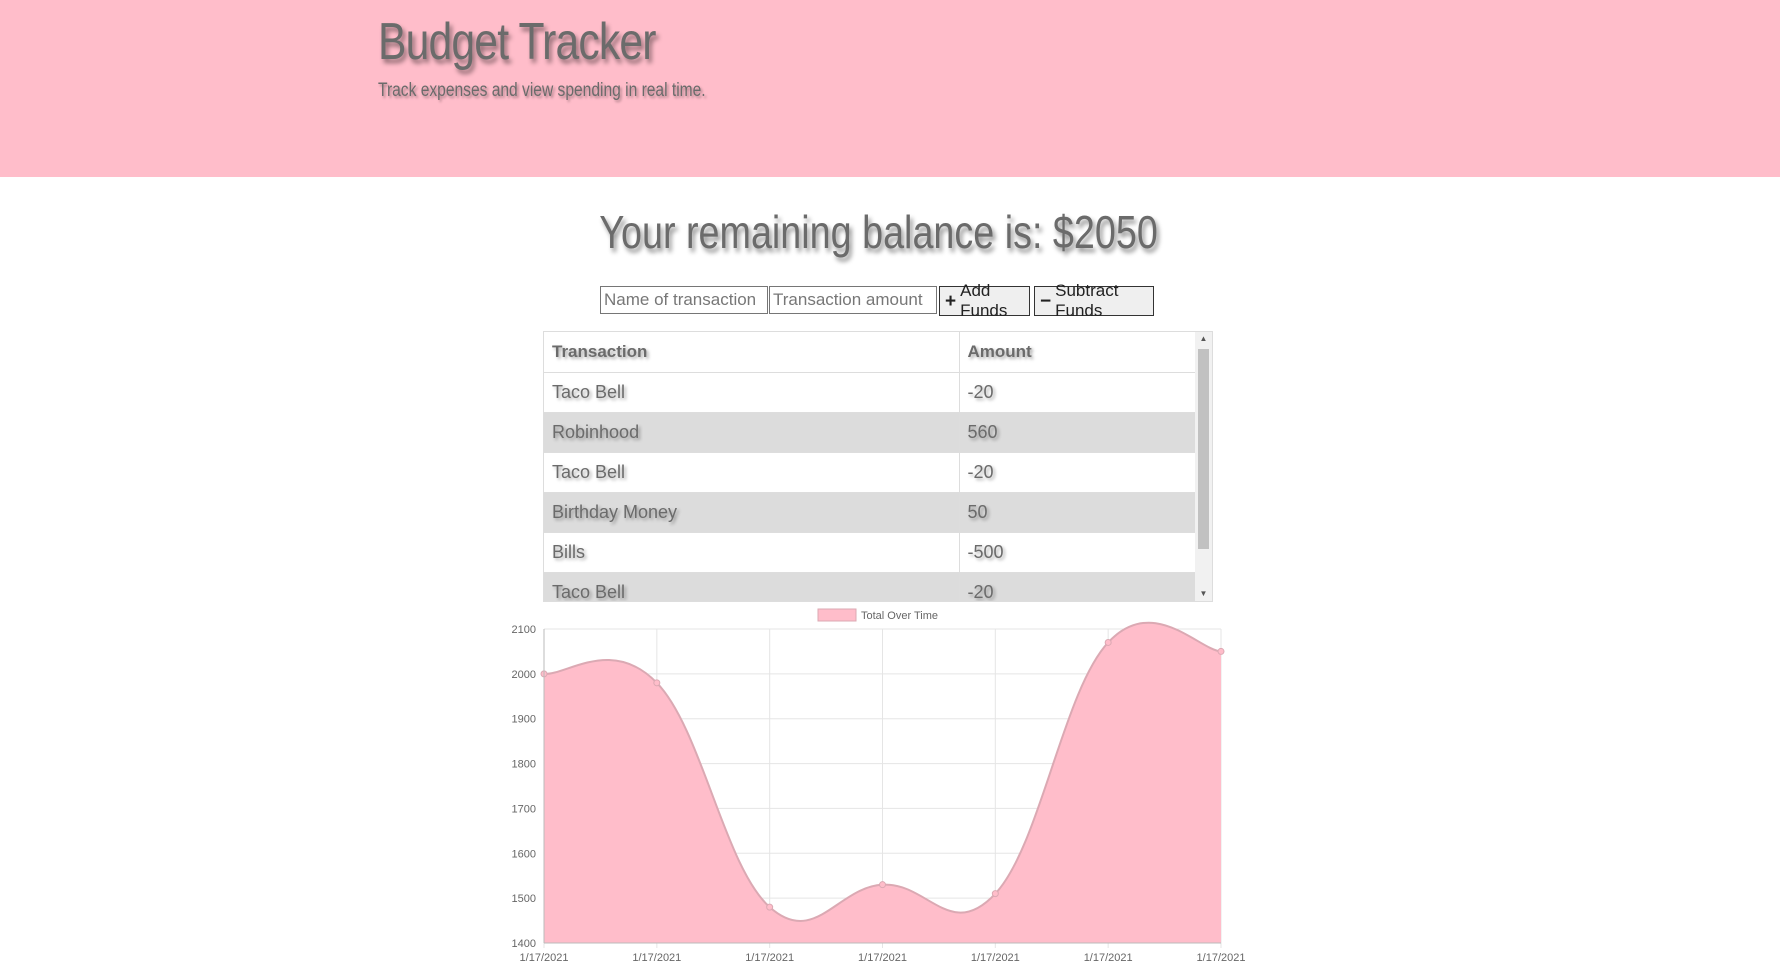  I want to click on table-header-row: Transaction Amount, so click(869, 352).